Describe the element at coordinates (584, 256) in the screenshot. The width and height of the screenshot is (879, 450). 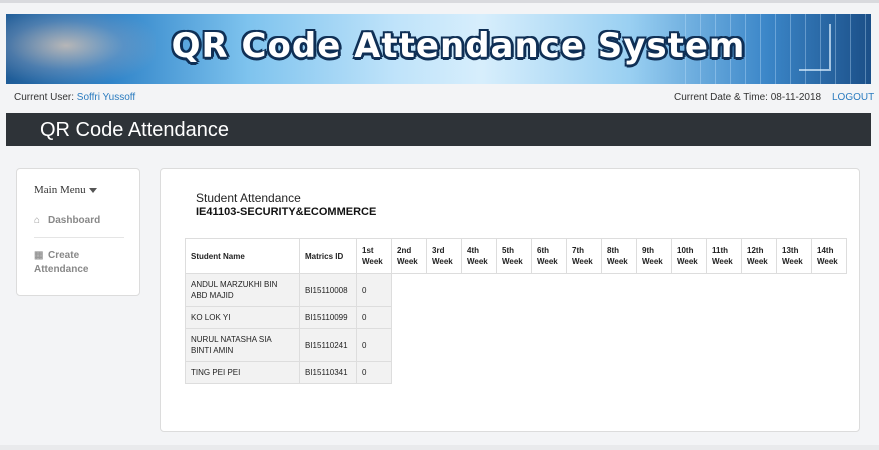
I see `column-header-week-7: 7th Week` at that location.